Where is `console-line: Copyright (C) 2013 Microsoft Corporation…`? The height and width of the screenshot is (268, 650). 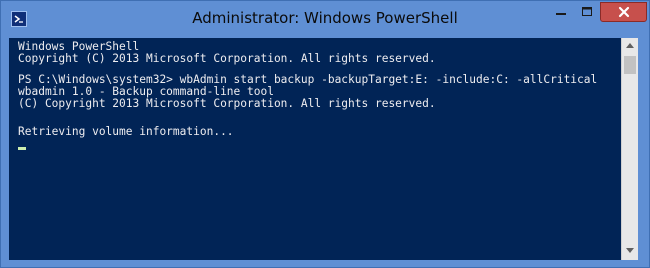
console-line: Copyright (C) 2013 Microsoft Corporation… is located at coordinates (227, 58).